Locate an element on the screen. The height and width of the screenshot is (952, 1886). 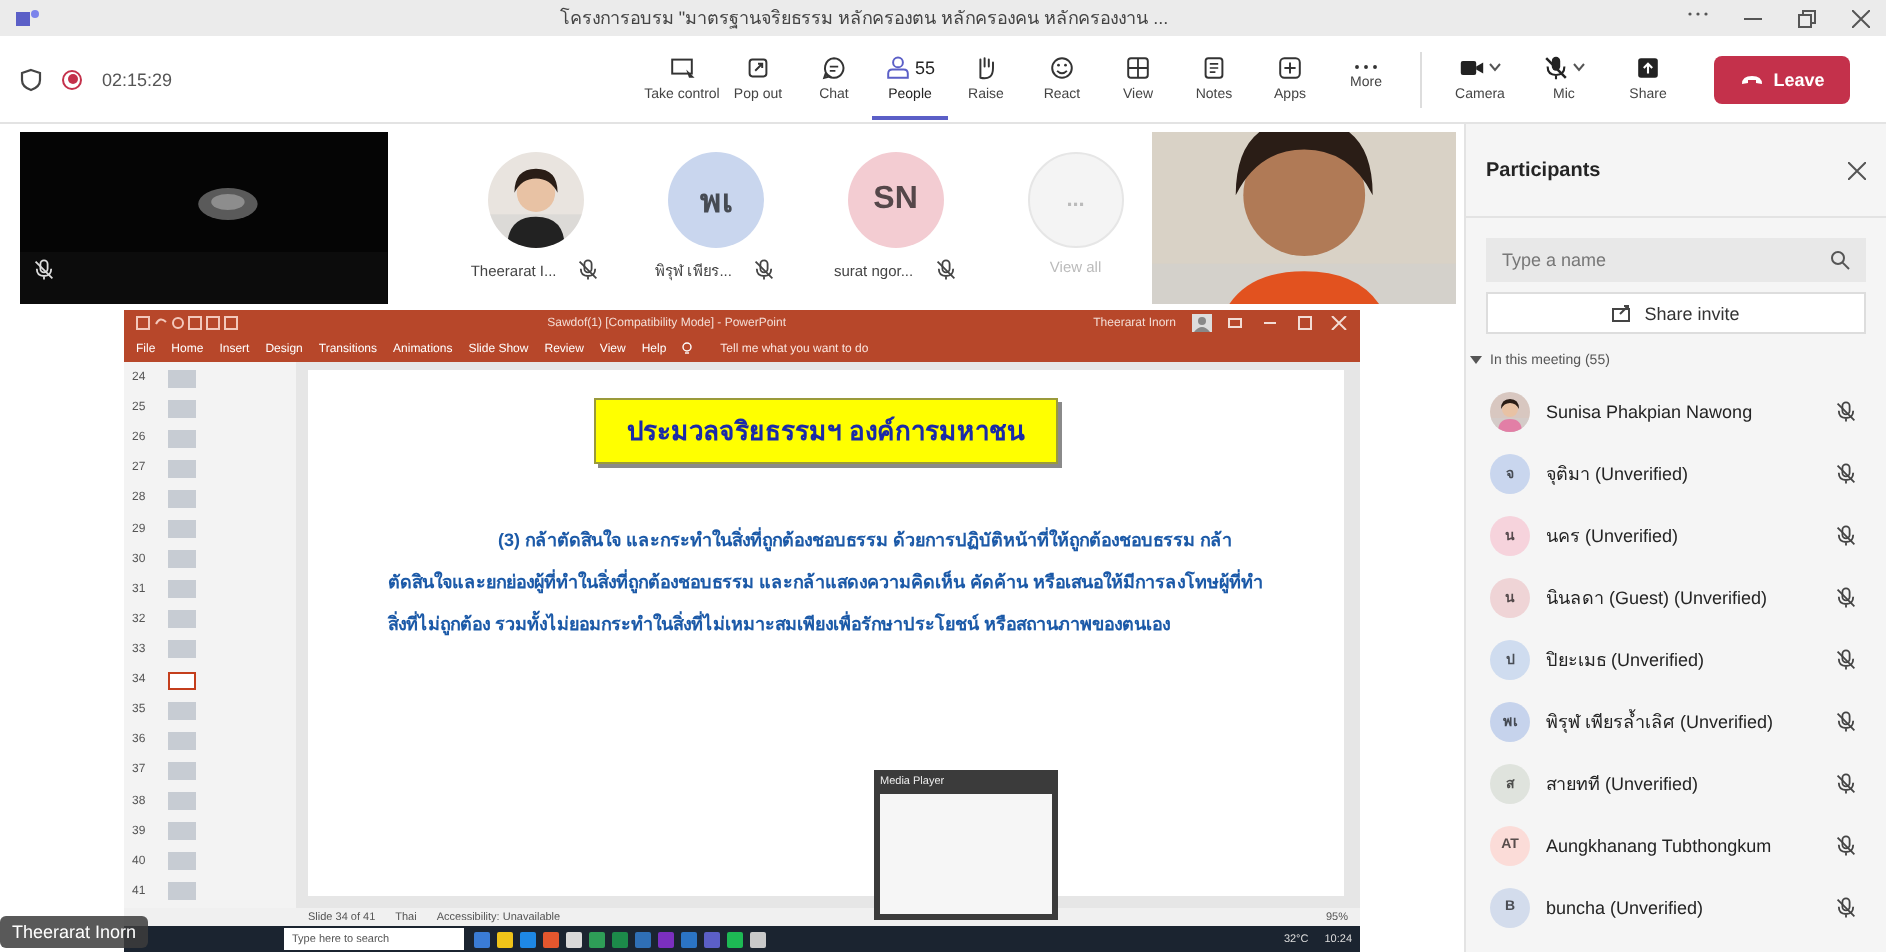
participant-name: Aungkhanang Tubthongkum is located at coordinates (1660, 845).